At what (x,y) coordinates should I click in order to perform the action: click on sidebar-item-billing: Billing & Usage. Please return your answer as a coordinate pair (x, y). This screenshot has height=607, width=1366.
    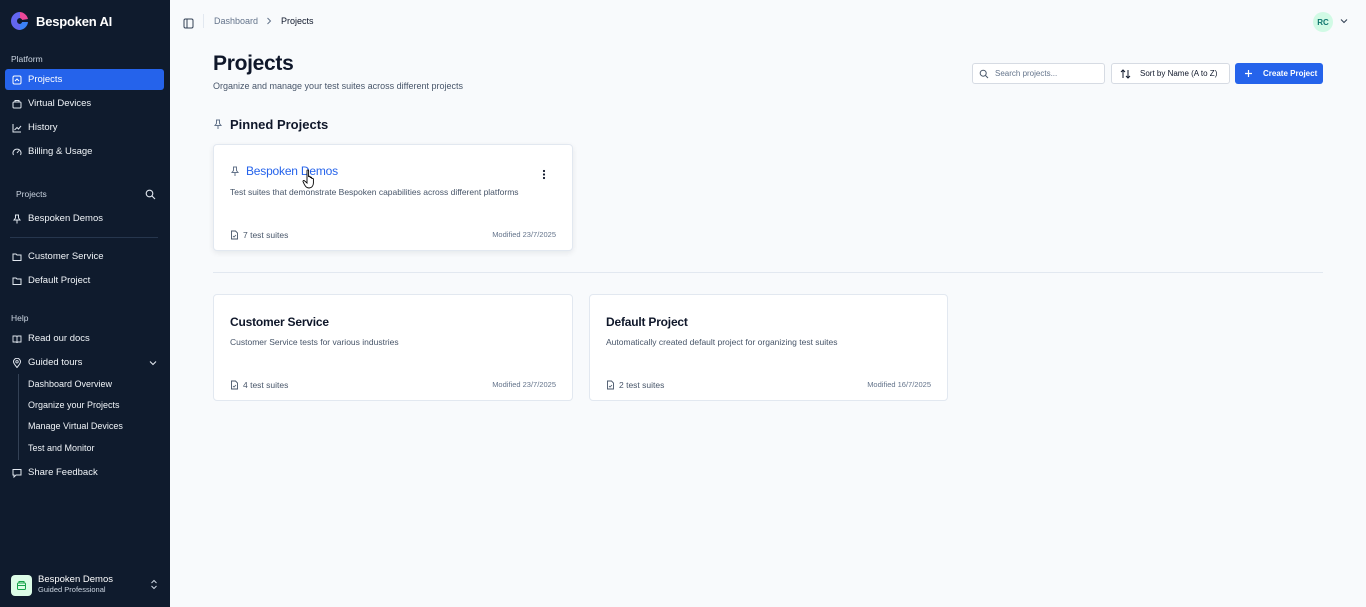
    Looking at the image, I should click on (84, 151).